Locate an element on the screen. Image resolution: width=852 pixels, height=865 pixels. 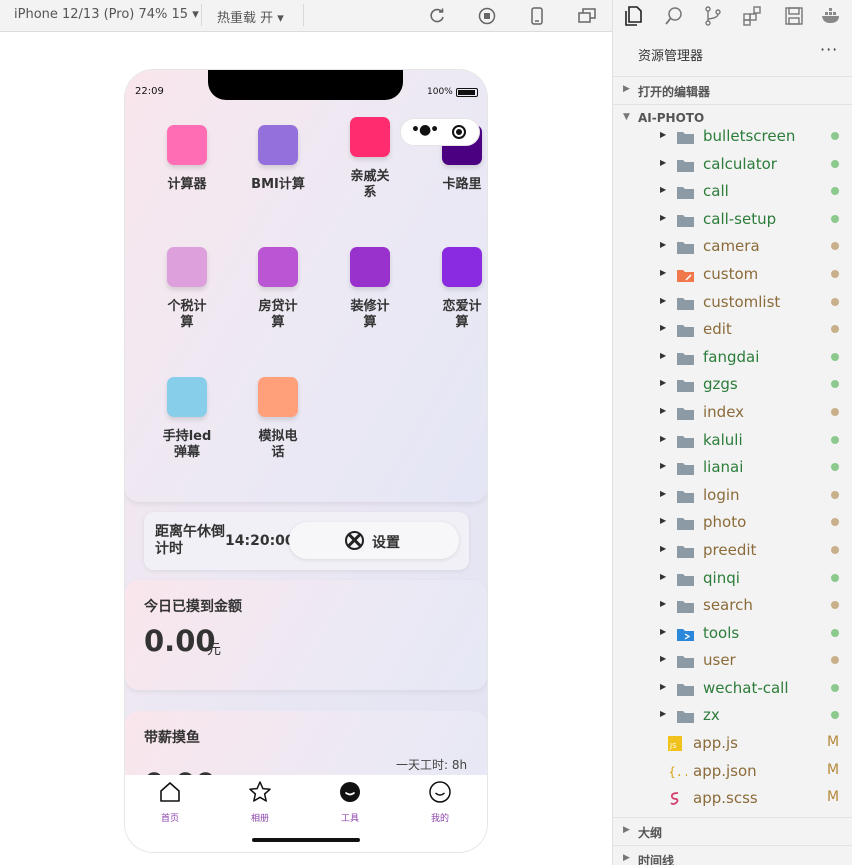
settings-button: 设置 is located at coordinates (374, 540).